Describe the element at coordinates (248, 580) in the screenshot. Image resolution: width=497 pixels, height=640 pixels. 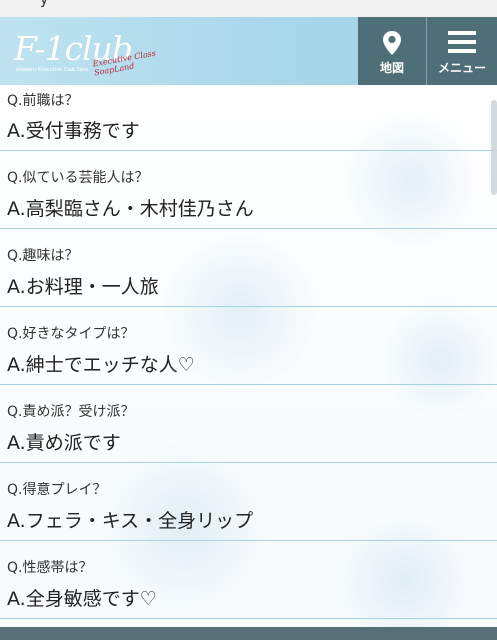
I see `qa-item: Q.性感帯は？ A.全身敏感です♡` at that location.